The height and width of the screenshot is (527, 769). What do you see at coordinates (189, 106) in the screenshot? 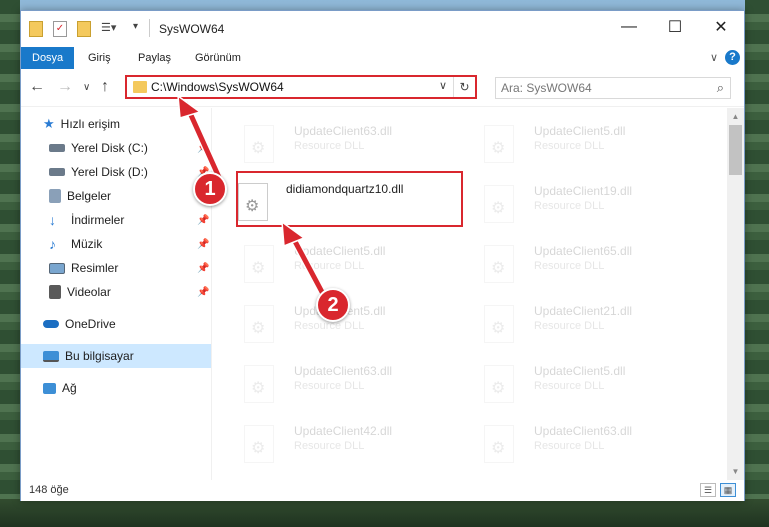
I see `arrow-1-head` at bounding box center [189, 106].